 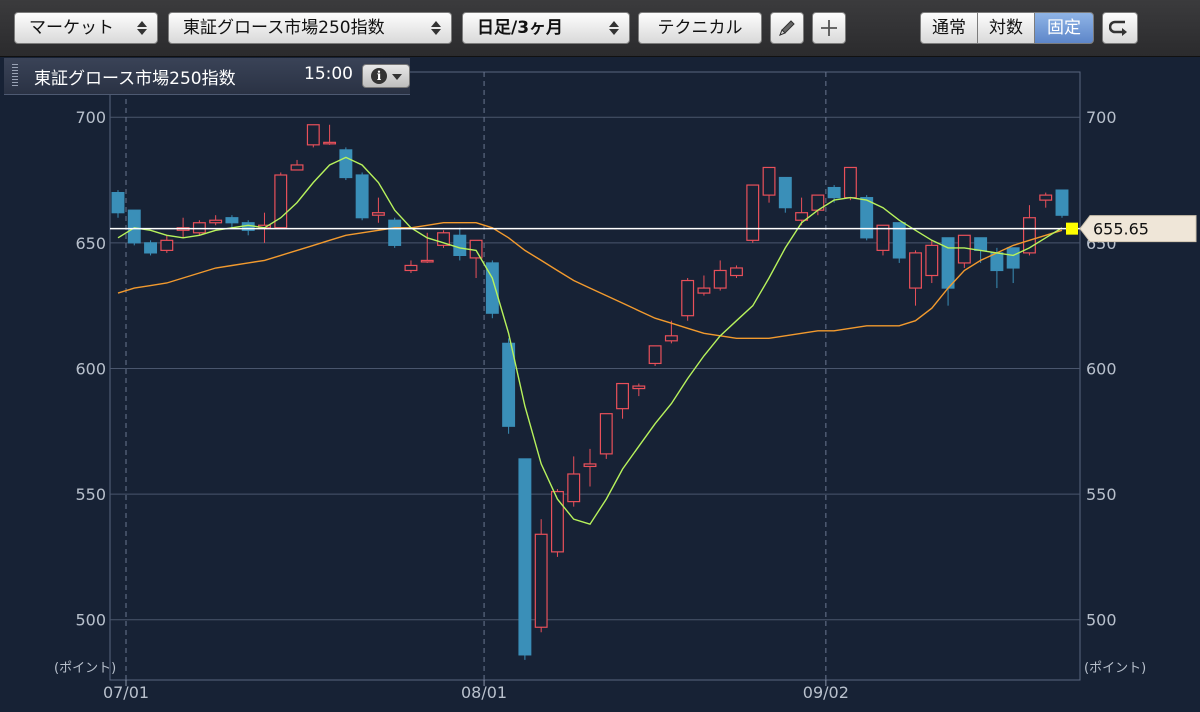 I want to click on current-price-marker, so click(x=1072, y=228).